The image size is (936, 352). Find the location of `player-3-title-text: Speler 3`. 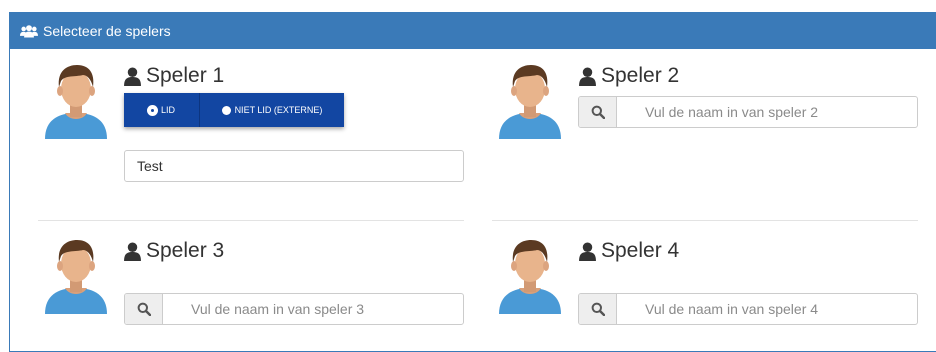

player-3-title-text: Speler 3 is located at coordinates (185, 250).